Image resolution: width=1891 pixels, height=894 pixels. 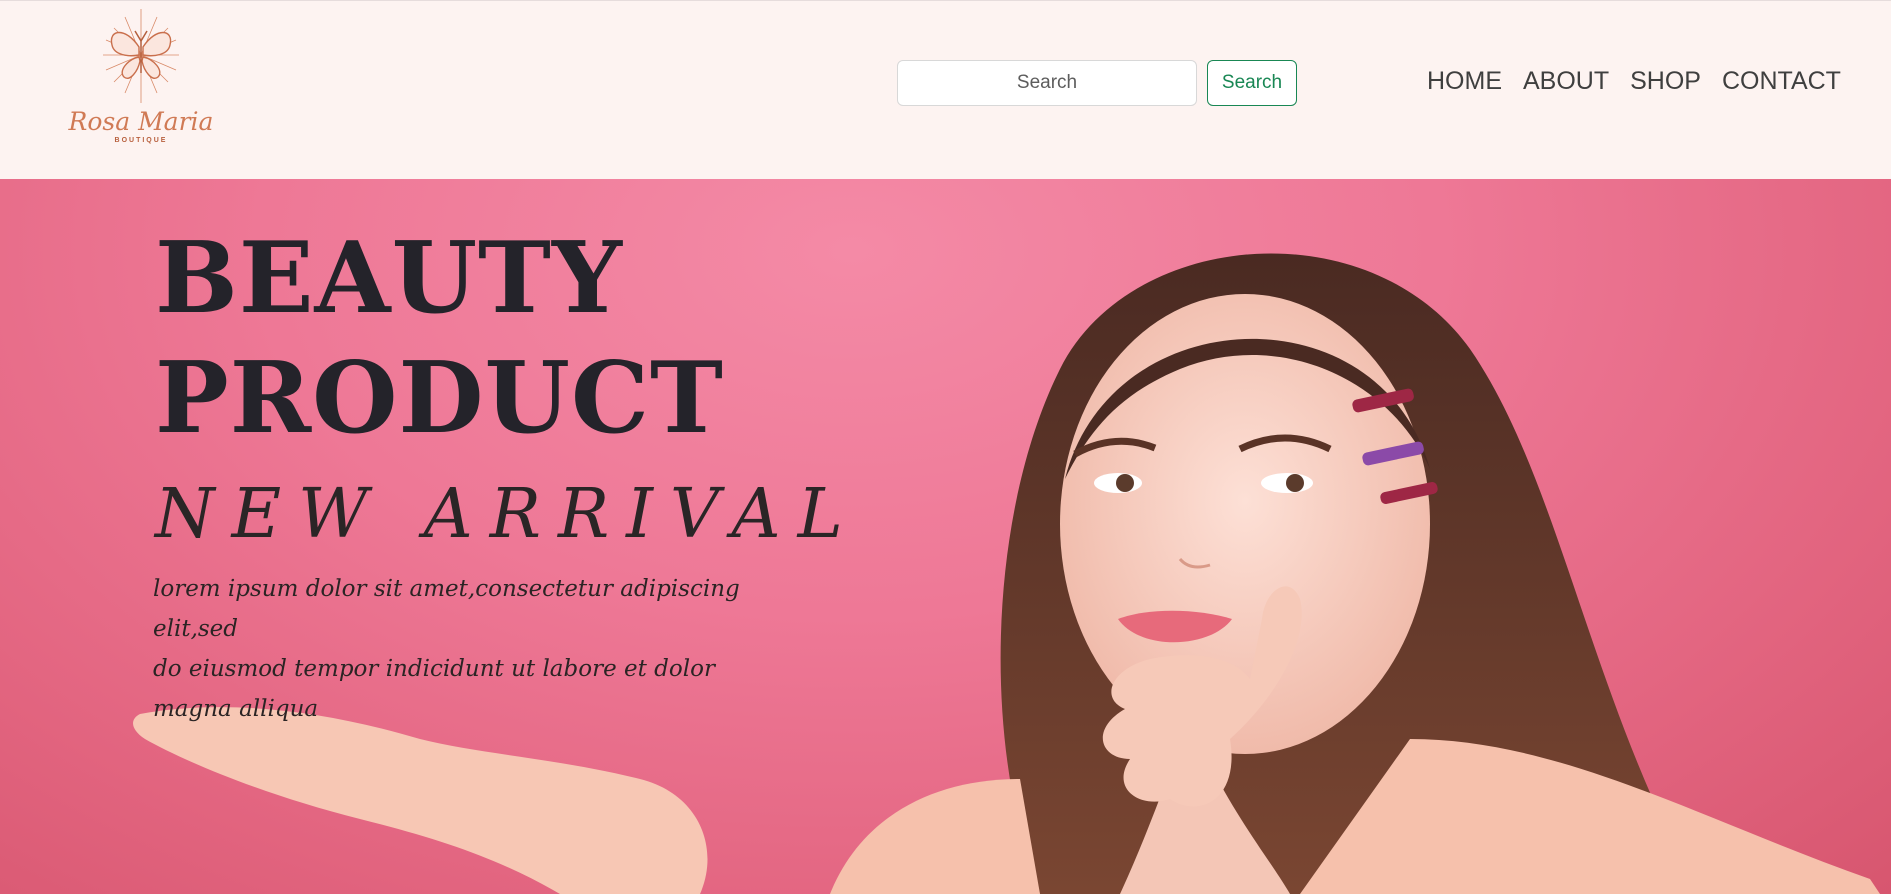 I want to click on nav-home: HOME, so click(x=1464, y=81).